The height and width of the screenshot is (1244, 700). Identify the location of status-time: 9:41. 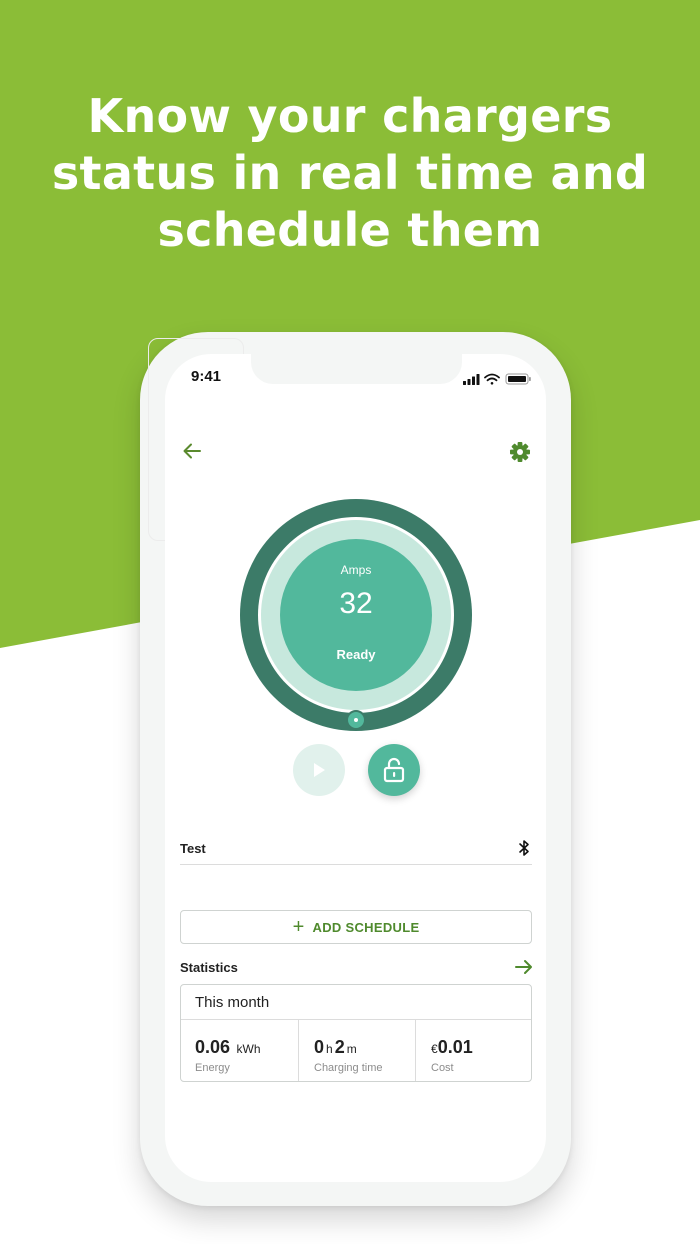
(206, 376).